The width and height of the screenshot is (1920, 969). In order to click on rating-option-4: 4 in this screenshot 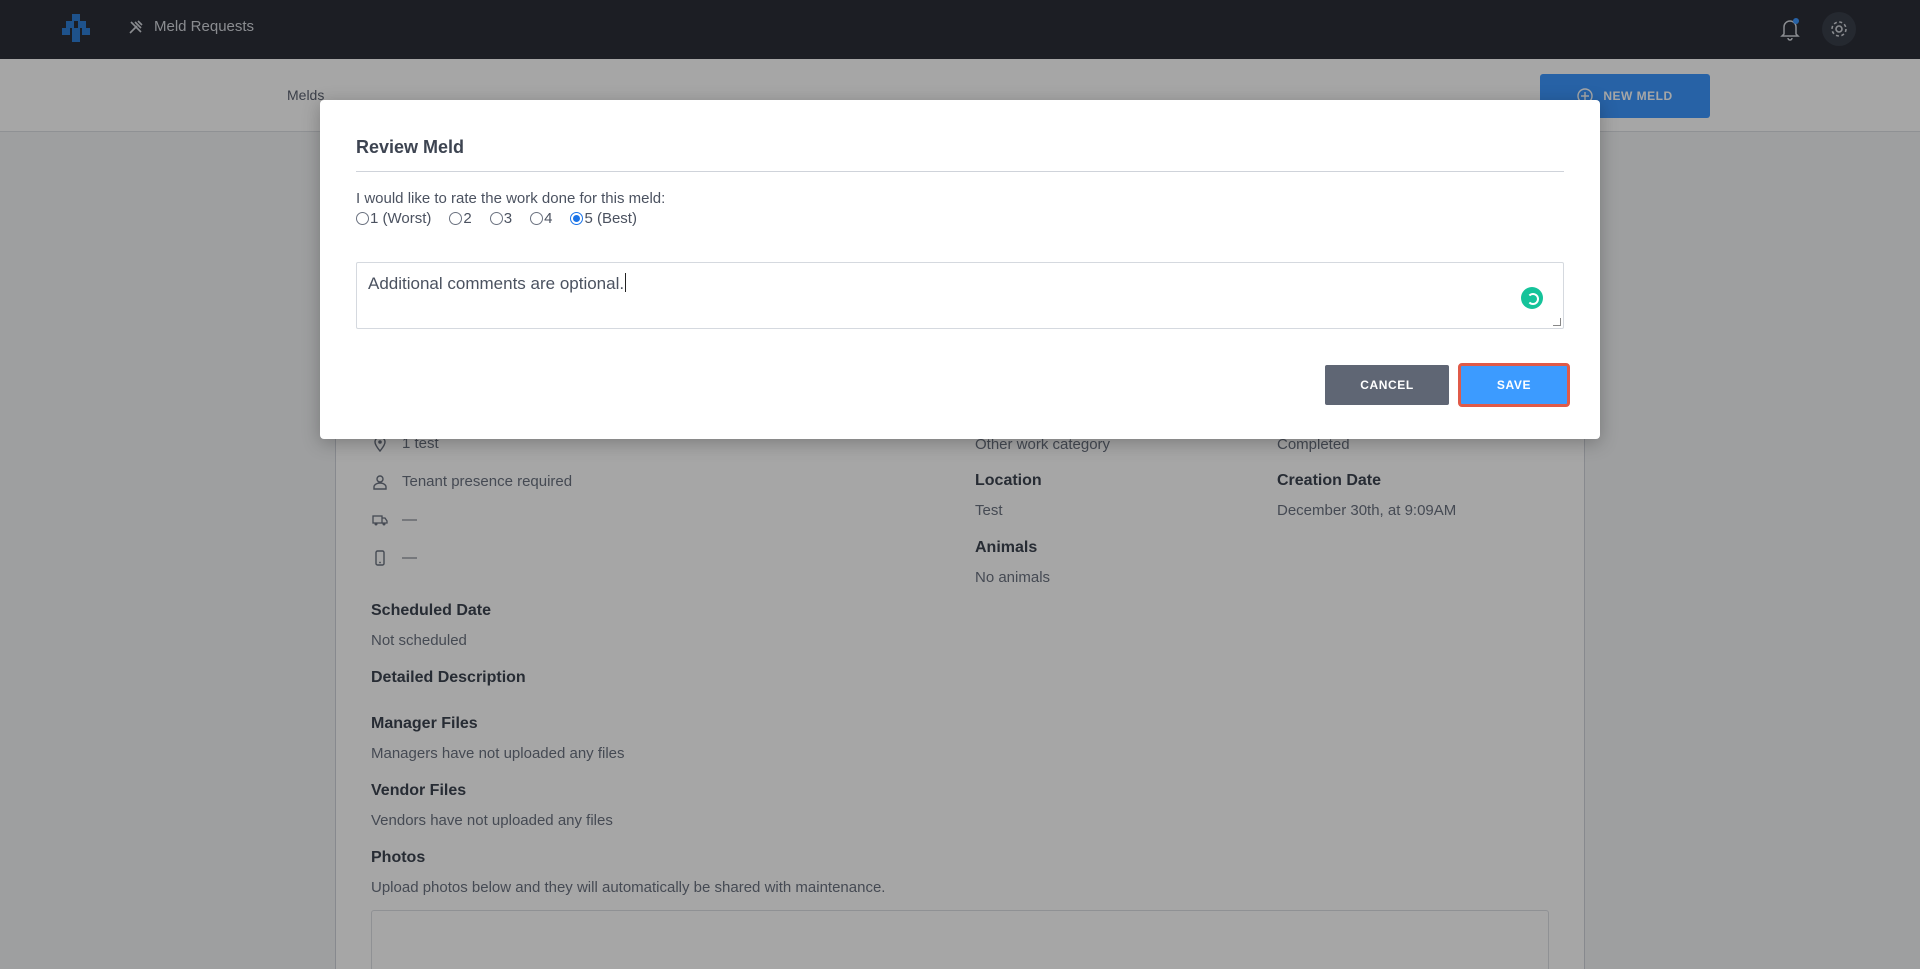, I will do `click(541, 218)`.